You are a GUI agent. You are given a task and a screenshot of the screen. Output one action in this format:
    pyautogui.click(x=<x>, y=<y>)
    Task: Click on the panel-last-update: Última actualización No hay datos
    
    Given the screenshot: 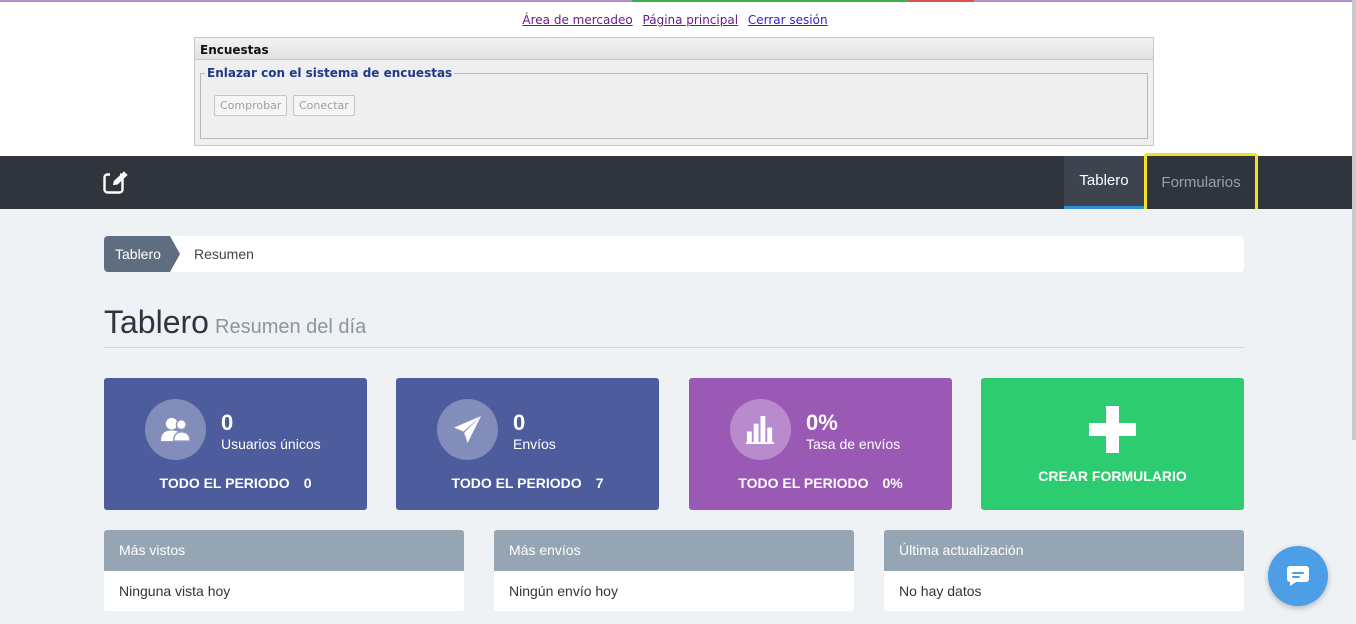 What is the action you would take?
    pyautogui.click(x=1064, y=570)
    